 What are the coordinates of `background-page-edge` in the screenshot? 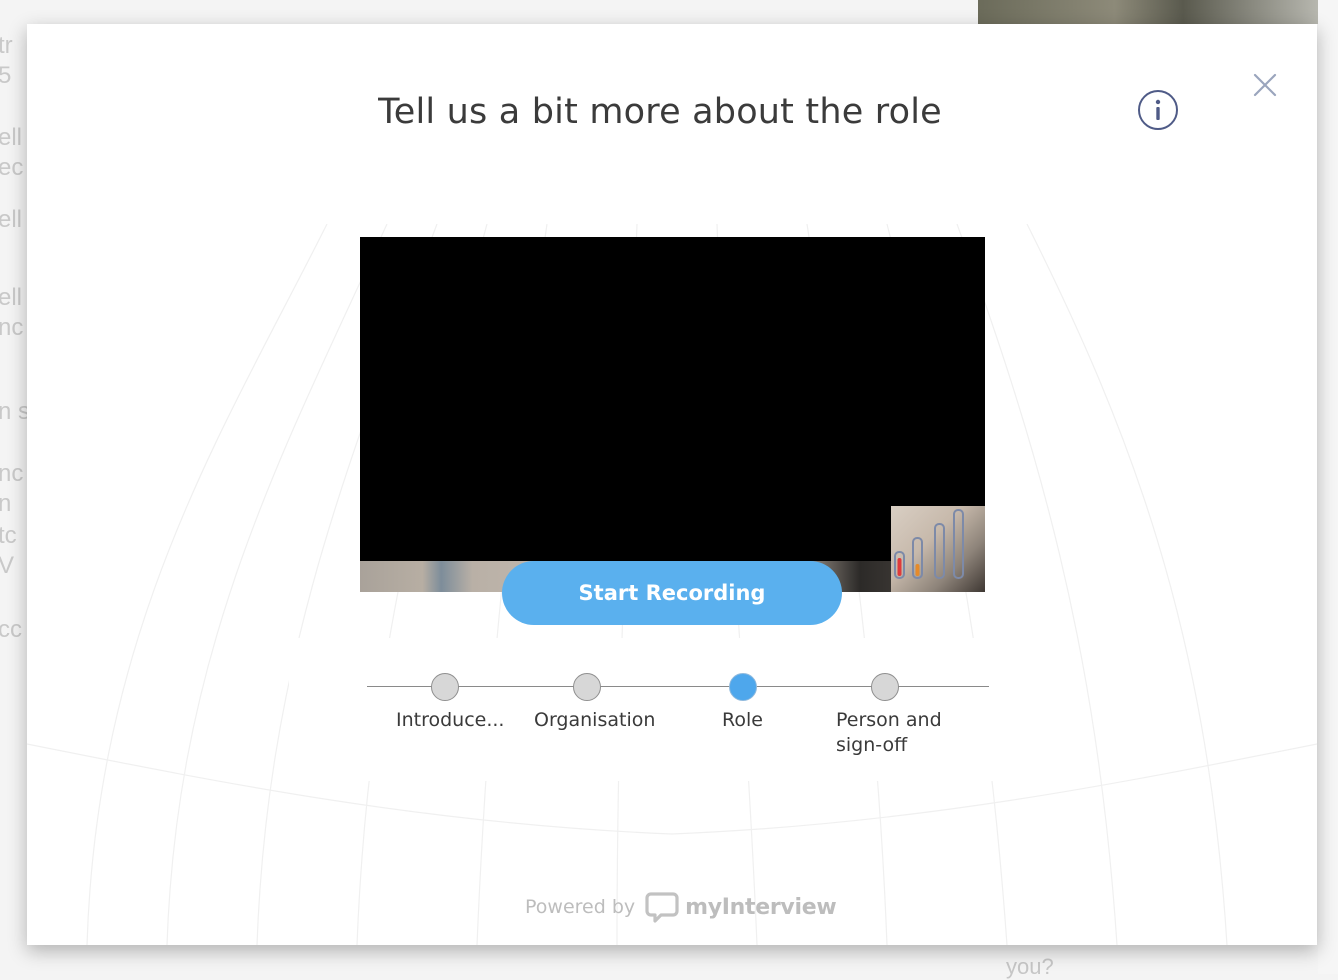 It's located at (1328, 487).